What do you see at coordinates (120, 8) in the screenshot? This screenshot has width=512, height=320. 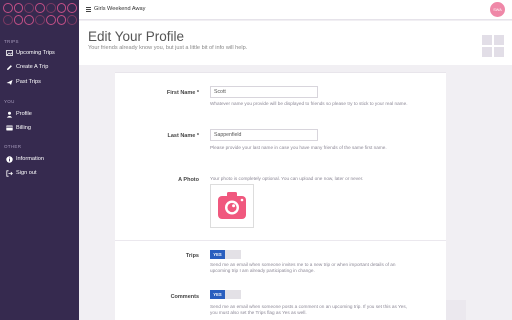 I see `app-title: Girls Weekend Away` at bounding box center [120, 8].